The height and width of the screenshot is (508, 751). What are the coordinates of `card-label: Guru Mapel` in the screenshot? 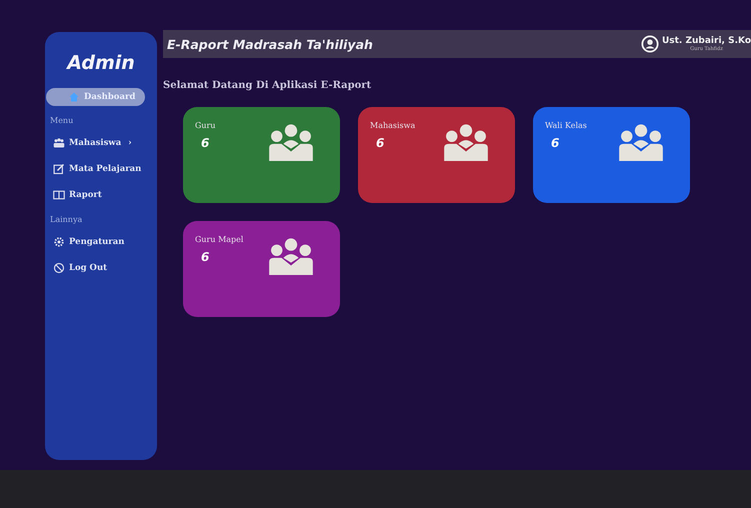 It's located at (219, 239).